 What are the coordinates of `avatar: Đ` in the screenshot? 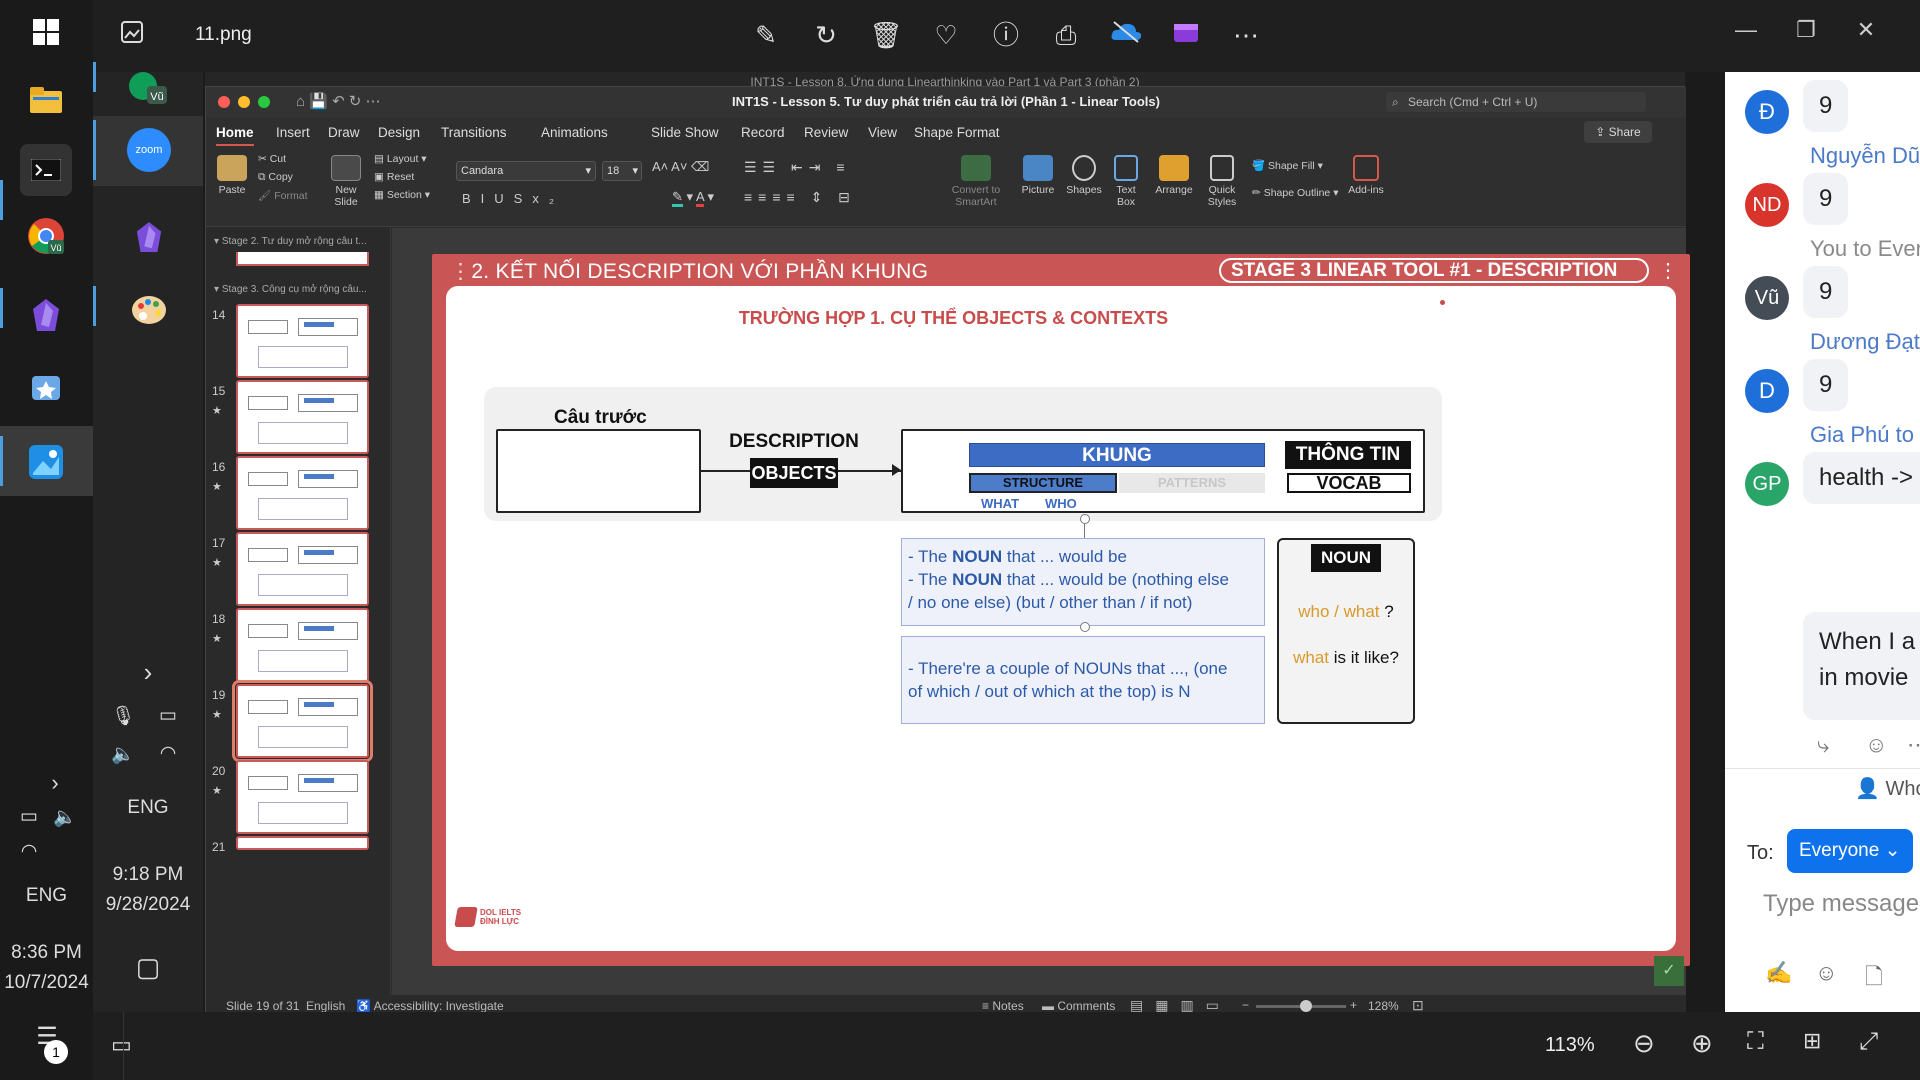 It's located at (1767, 112).